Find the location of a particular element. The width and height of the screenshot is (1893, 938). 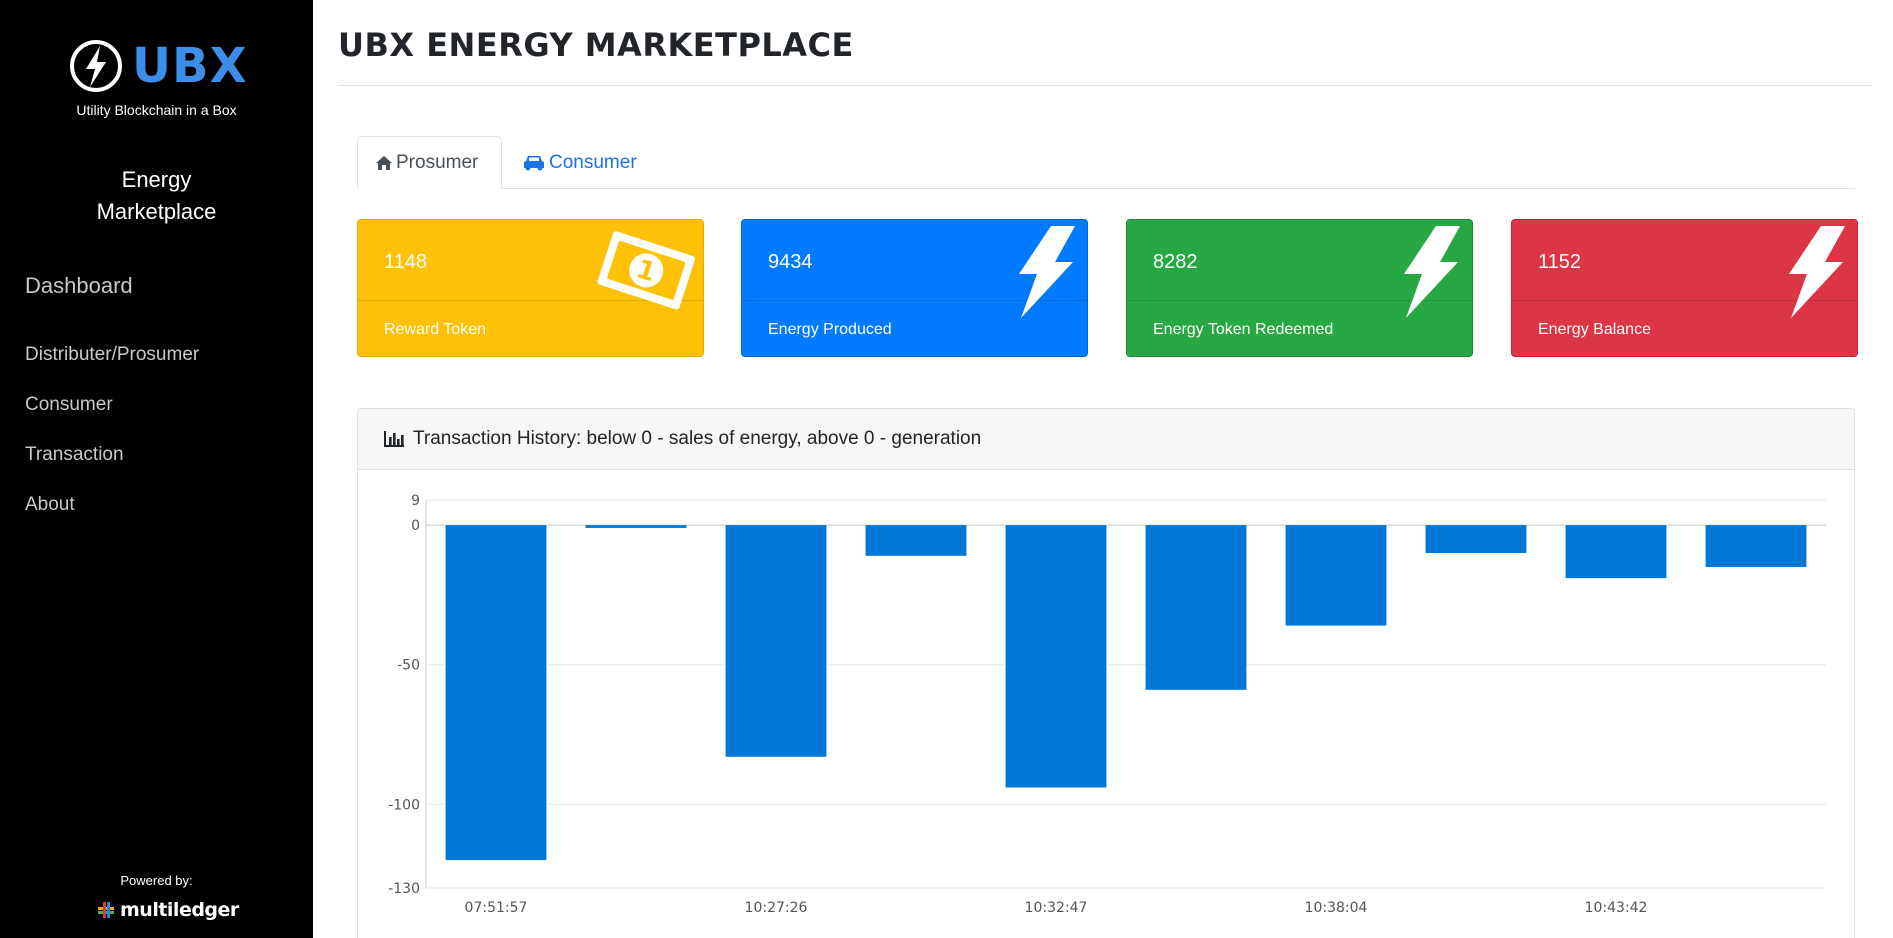

card-label: Reward Token is located at coordinates (435, 329).